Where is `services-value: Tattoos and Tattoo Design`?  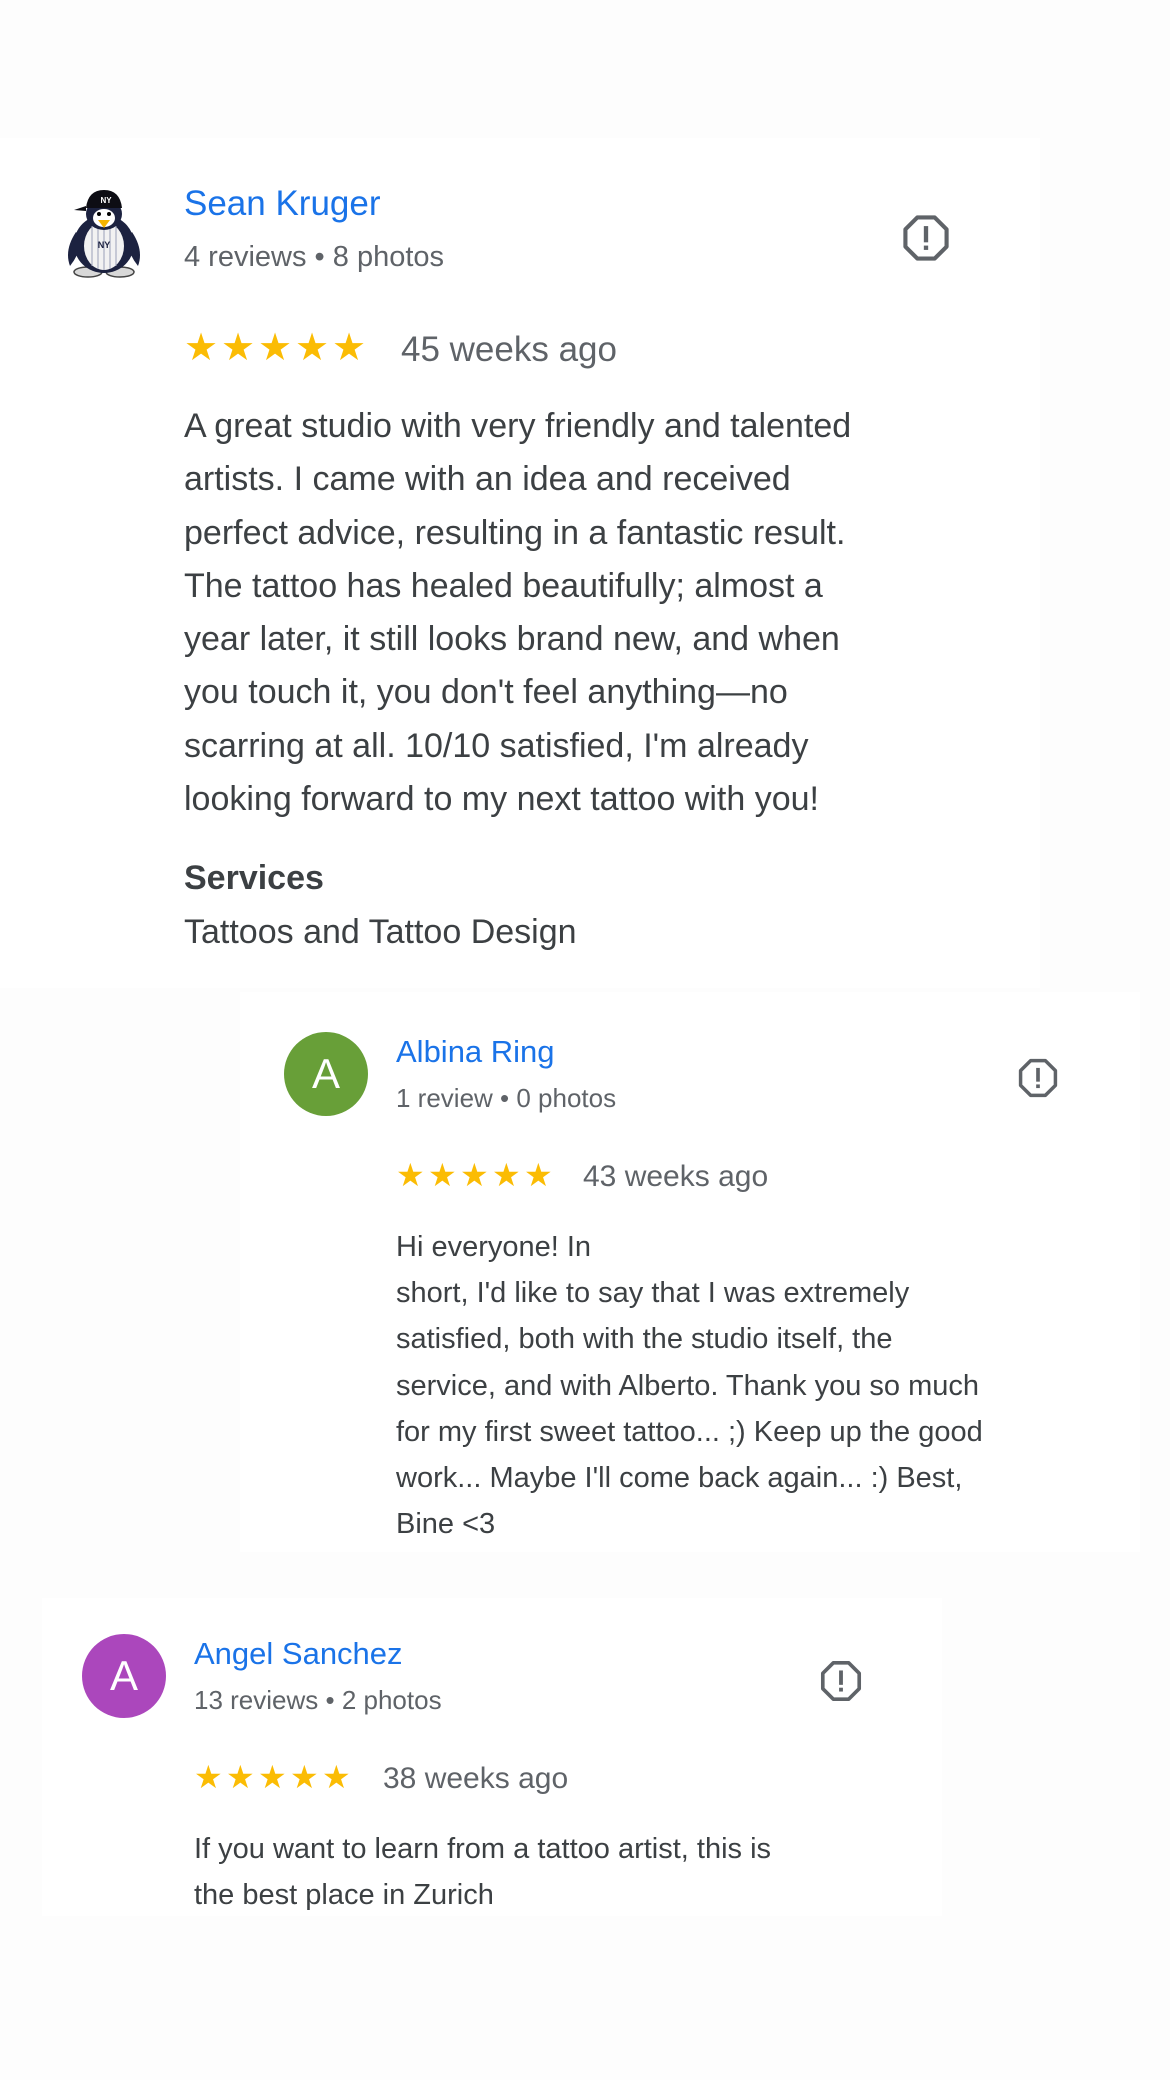 services-value: Tattoos and Tattoo Design is located at coordinates (380, 932).